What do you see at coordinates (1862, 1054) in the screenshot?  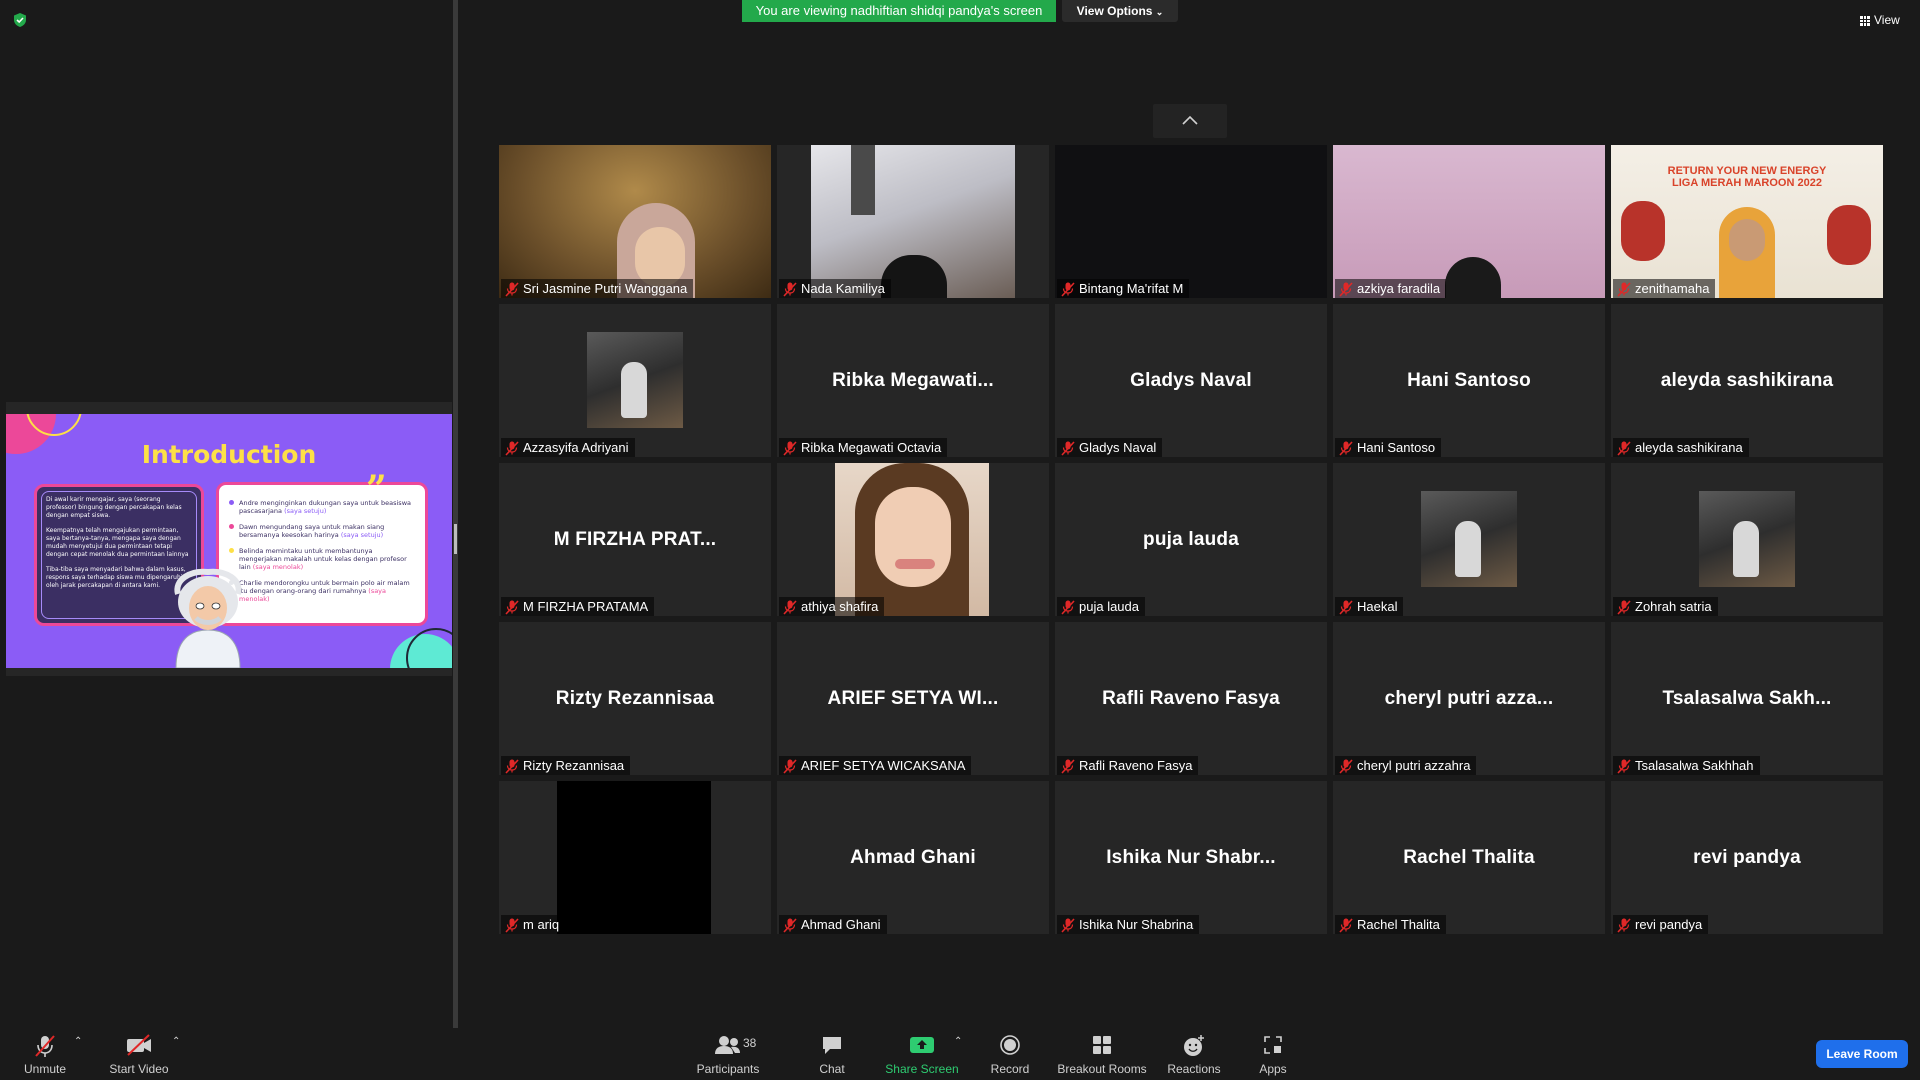 I see `leave-room-button: Leave Room` at bounding box center [1862, 1054].